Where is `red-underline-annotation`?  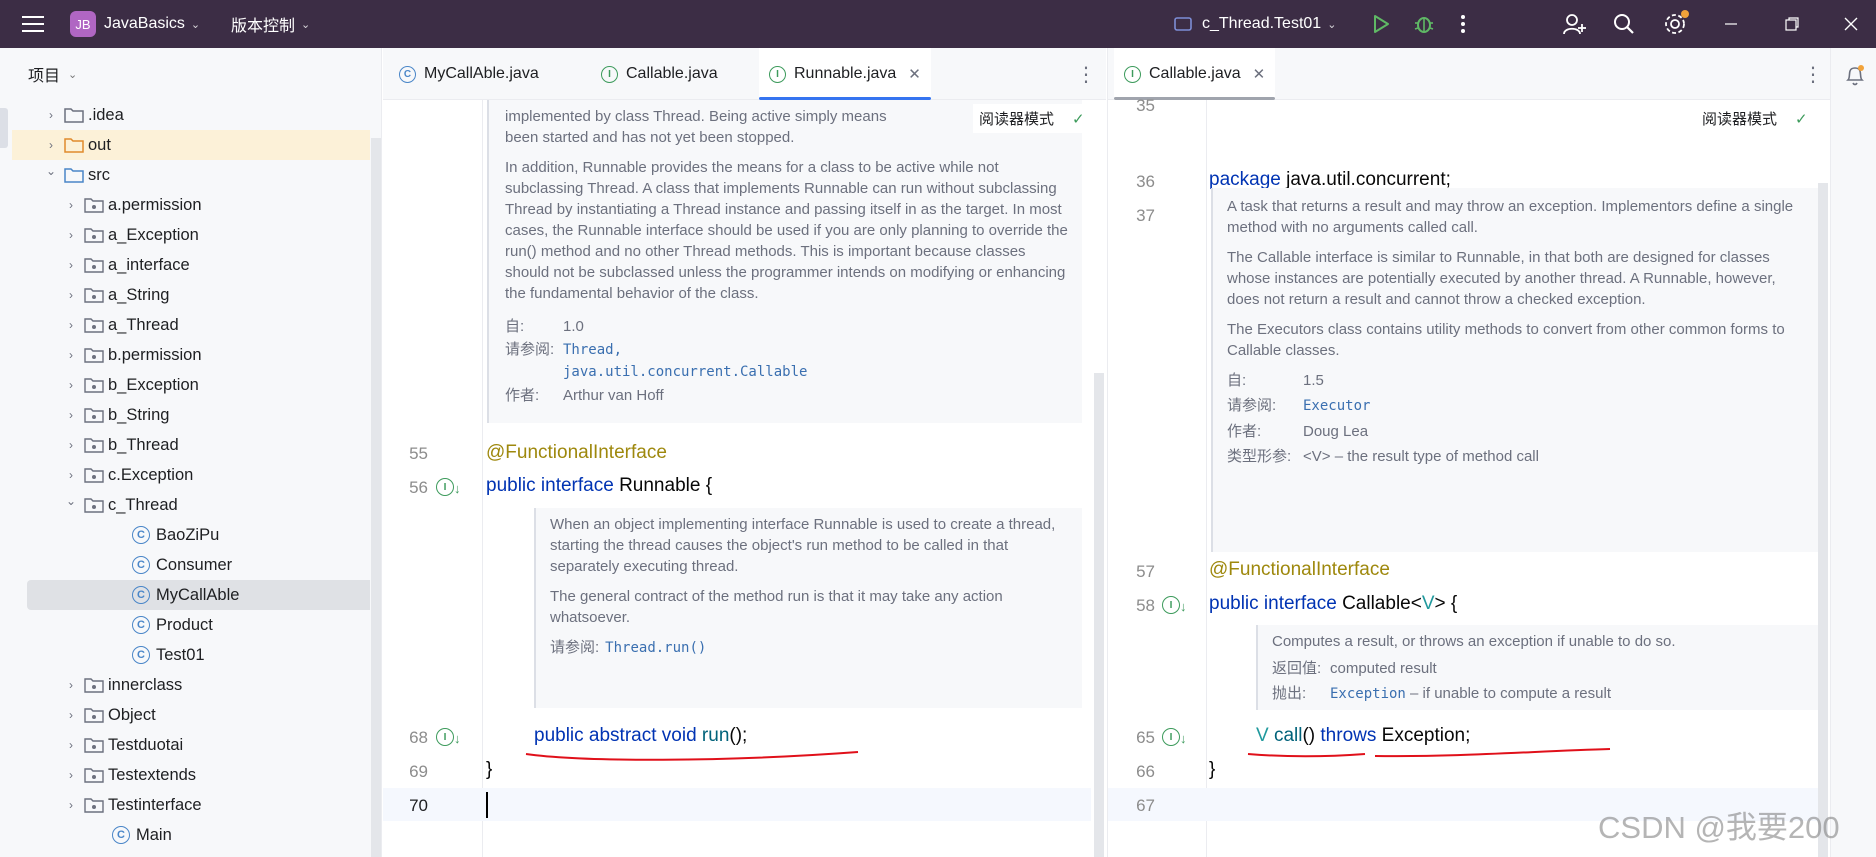
red-underline-annotation is located at coordinates (692, 756).